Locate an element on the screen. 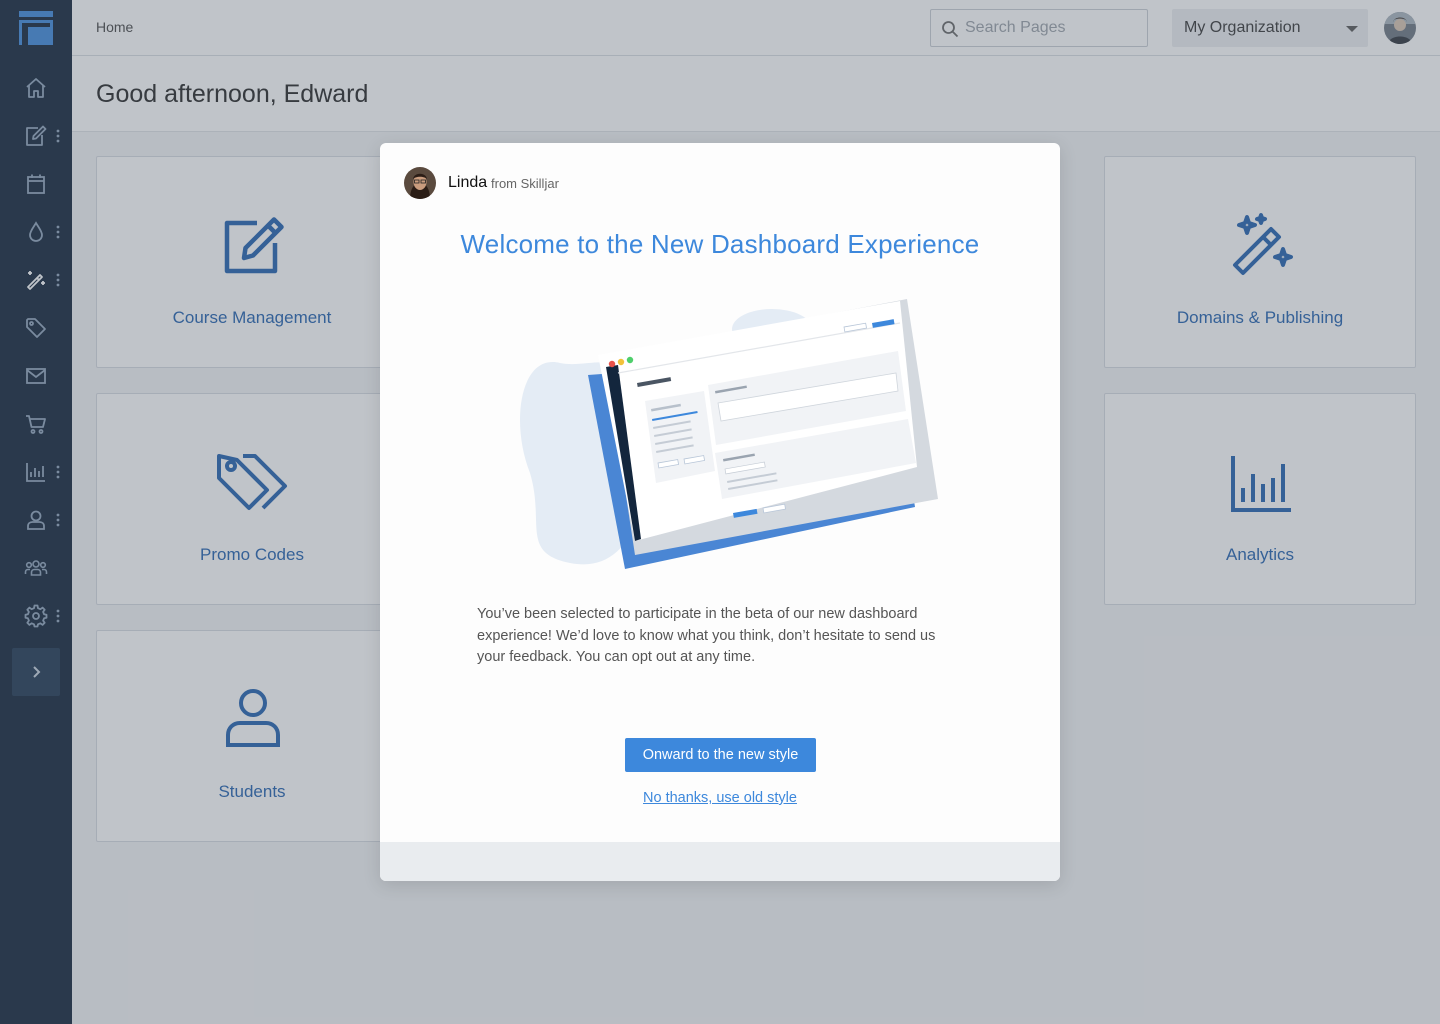  dashboard-illustration is located at coordinates (729, 434).